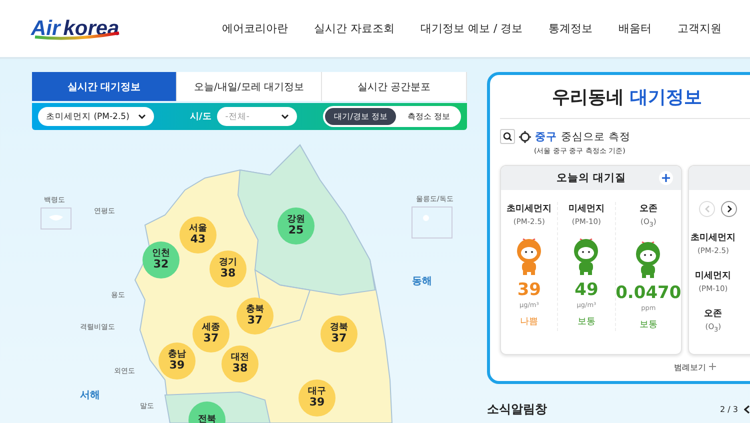 The width and height of the screenshot is (750, 423). Describe the element at coordinates (529, 290) in the screenshot. I see `pollutant-value: 39` at that location.